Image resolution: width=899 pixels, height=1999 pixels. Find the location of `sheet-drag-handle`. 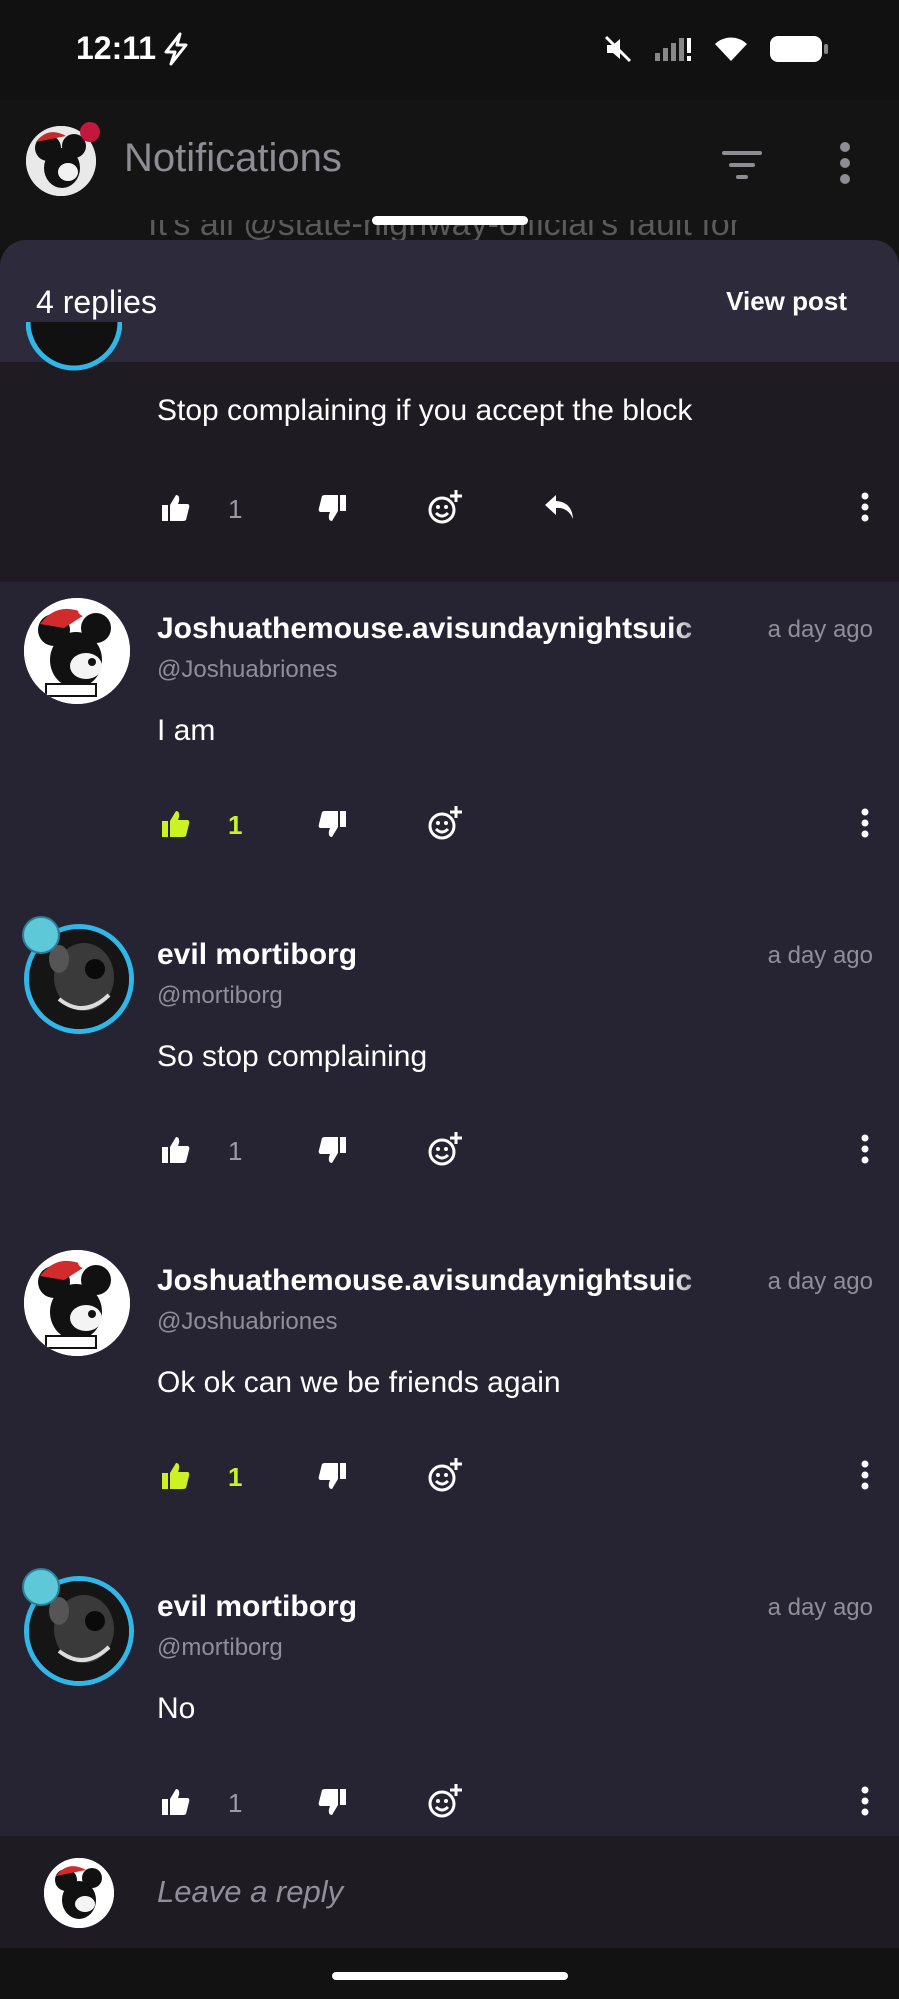

sheet-drag-handle is located at coordinates (450, 220).